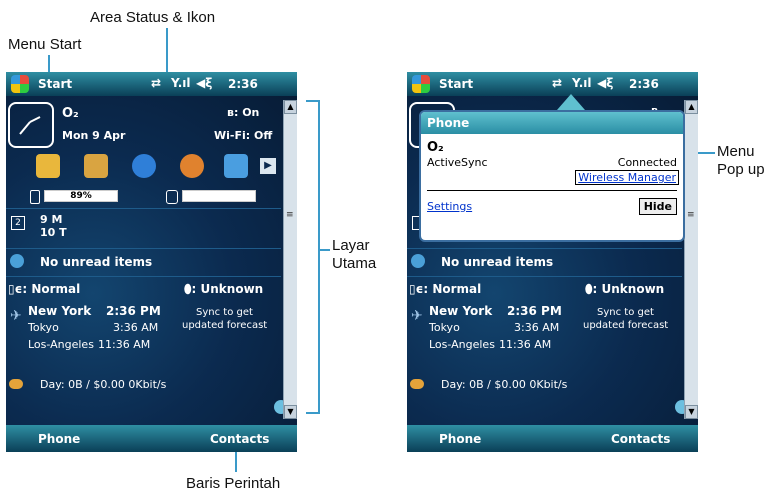 The image size is (777, 493). What do you see at coordinates (457, 162) in the screenshot?
I see `activesync-label: ActiveSync` at bounding box center [457, 162].